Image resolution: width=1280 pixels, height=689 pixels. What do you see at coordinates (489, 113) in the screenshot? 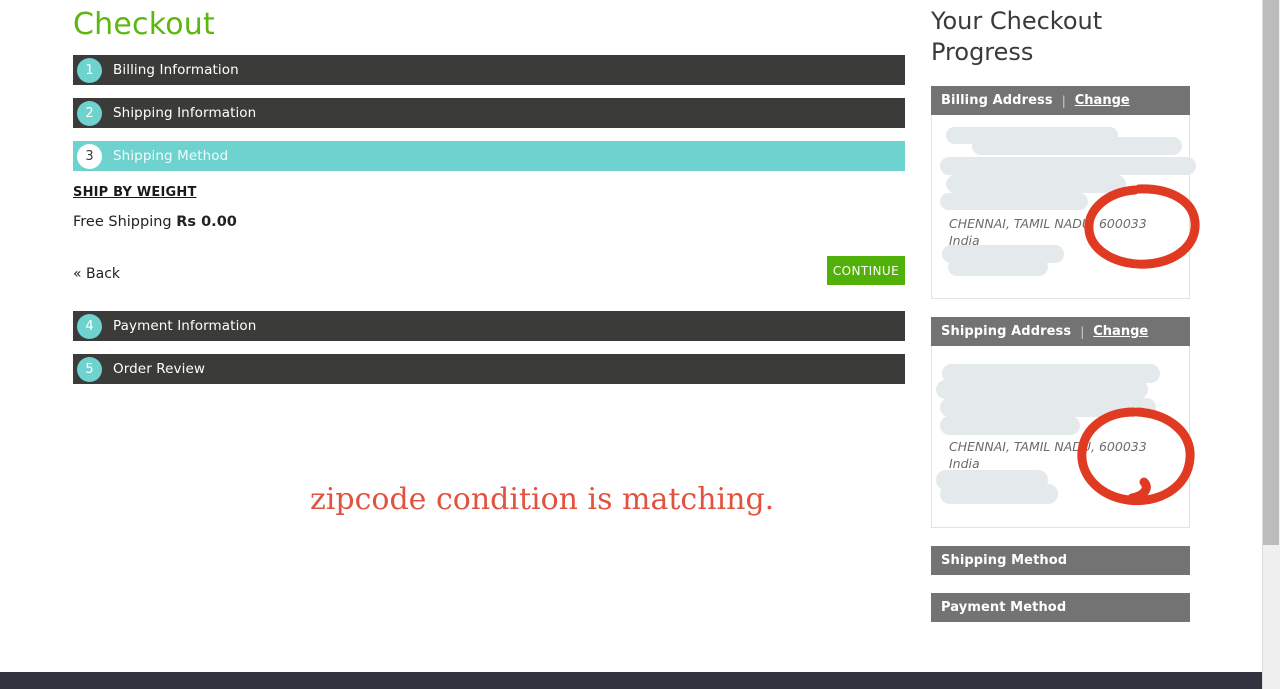
I see `checkout-step-shipping-information: 2 Shipping Information` at bounding box center [489, 113].